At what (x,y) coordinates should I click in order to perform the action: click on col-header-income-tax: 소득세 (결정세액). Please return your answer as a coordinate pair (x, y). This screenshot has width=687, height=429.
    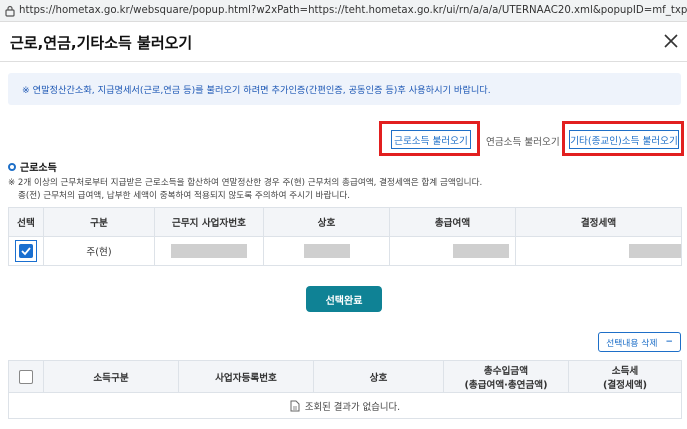
    Looking at the image, I should click on (625, 376).